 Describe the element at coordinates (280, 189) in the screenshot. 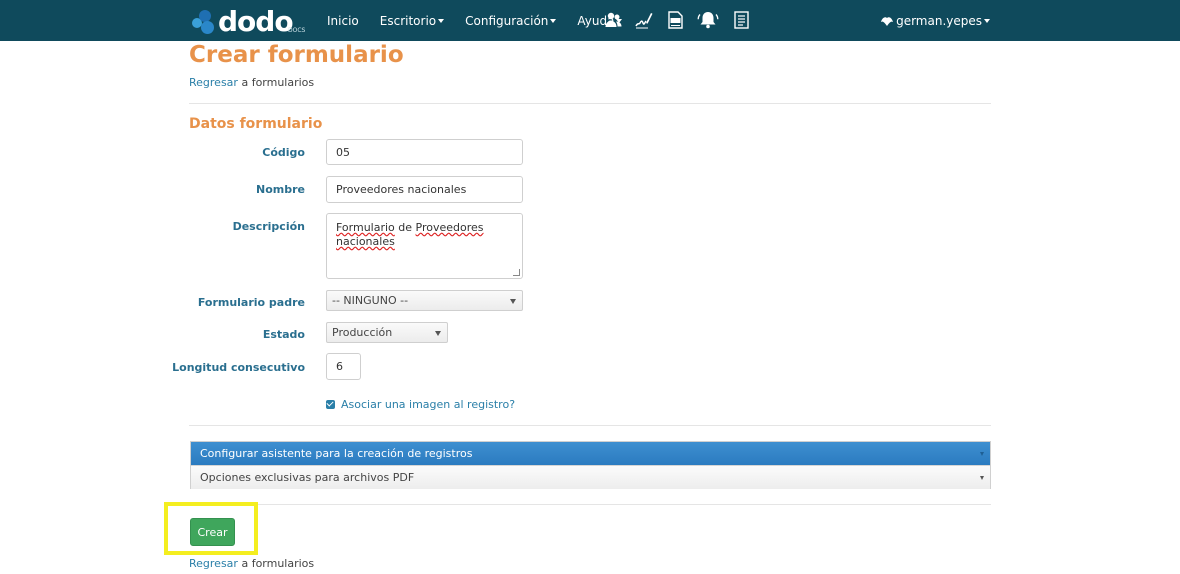

I see `nombre-label: Nombre` at that location.